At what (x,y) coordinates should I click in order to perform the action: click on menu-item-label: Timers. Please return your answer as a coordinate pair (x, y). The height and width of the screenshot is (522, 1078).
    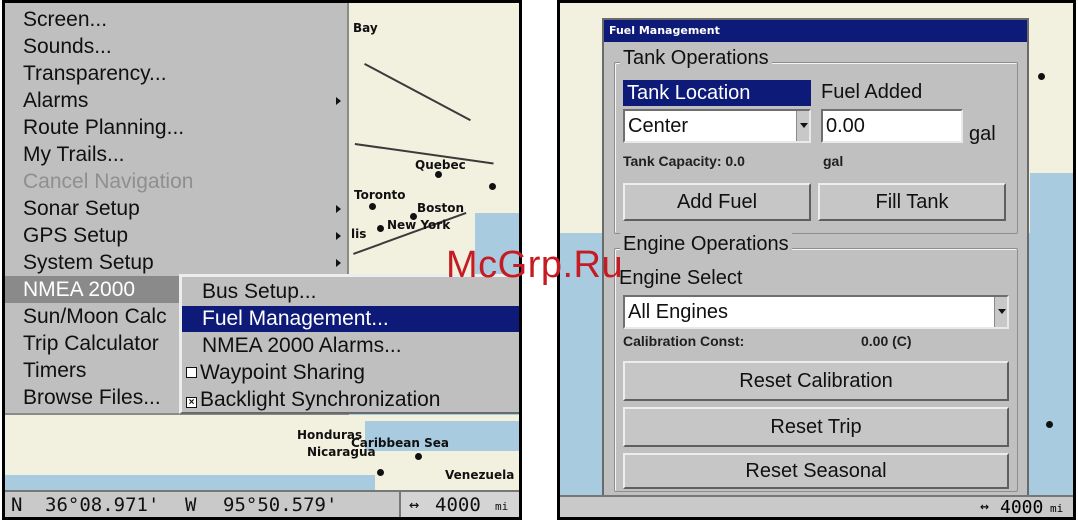
    Looking at the image, I should click on (55, 370).